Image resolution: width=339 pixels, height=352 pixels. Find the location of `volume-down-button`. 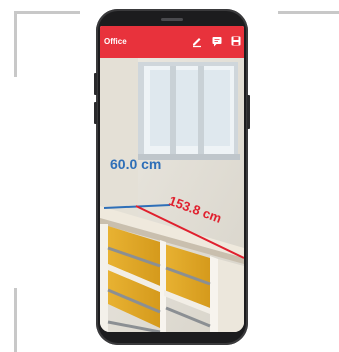

volume-down-button is located at coordinates (95, 113).